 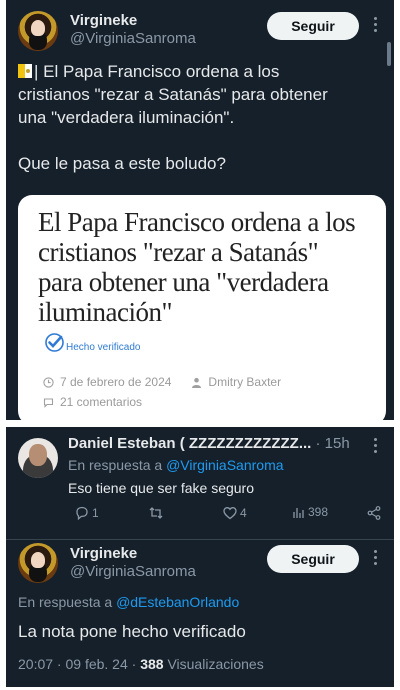 What do you see at coordinates (178, 252) in the screenshot?
I see `headline-line: cristianos "rezar a Satanás"` at bounding box center [178, 252].